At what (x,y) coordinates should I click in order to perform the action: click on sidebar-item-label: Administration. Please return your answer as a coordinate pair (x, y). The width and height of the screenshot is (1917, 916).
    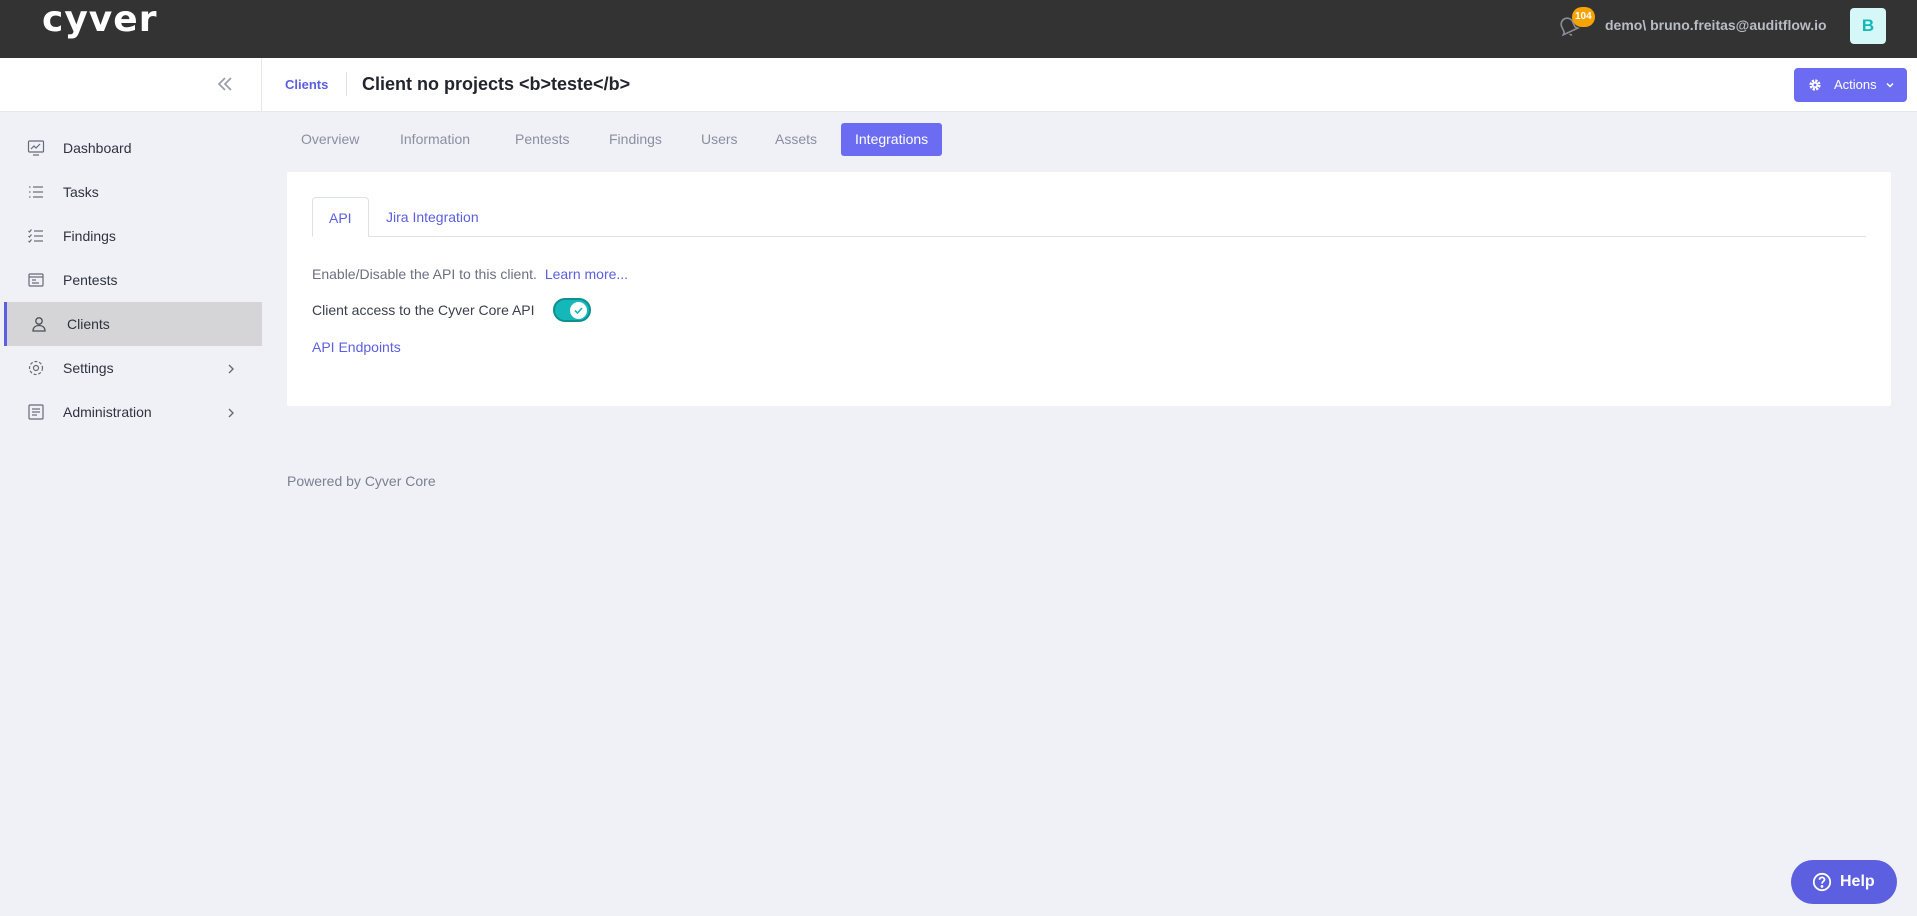
    Looking at the image, I should click on (107, 412).